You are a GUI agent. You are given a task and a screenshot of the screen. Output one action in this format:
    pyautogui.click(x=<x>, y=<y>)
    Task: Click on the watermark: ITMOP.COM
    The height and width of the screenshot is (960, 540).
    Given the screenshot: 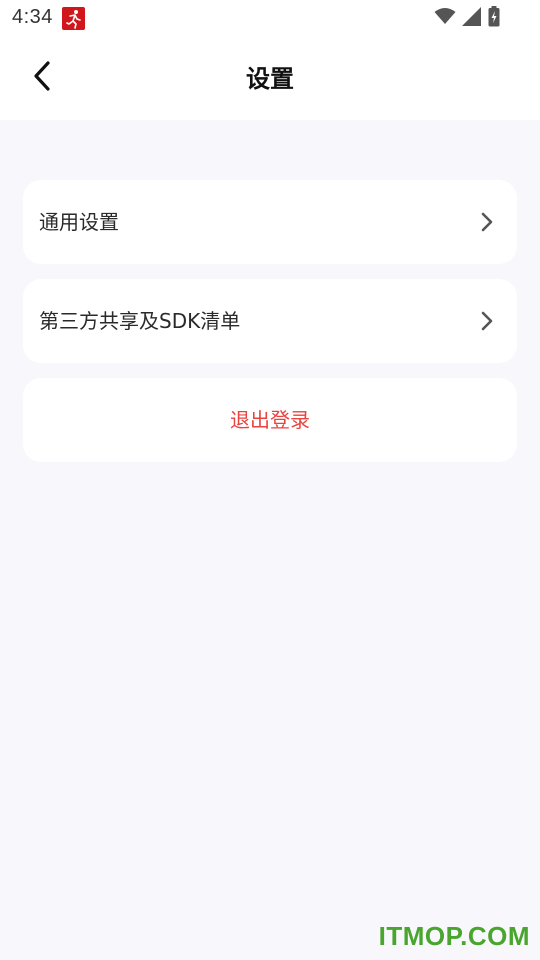 What is the action you would take?
    pyautogui.click(x=454, y=936)
    